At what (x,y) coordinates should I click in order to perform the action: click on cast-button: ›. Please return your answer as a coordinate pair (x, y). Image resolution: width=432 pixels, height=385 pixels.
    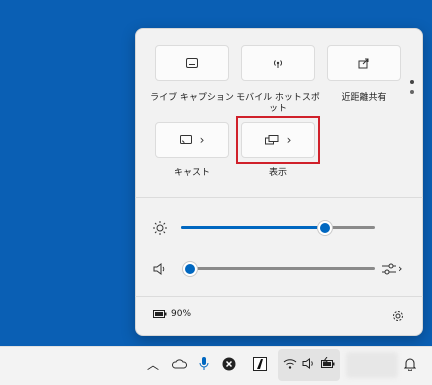
    Looking at the image, I should click on (192, 140).